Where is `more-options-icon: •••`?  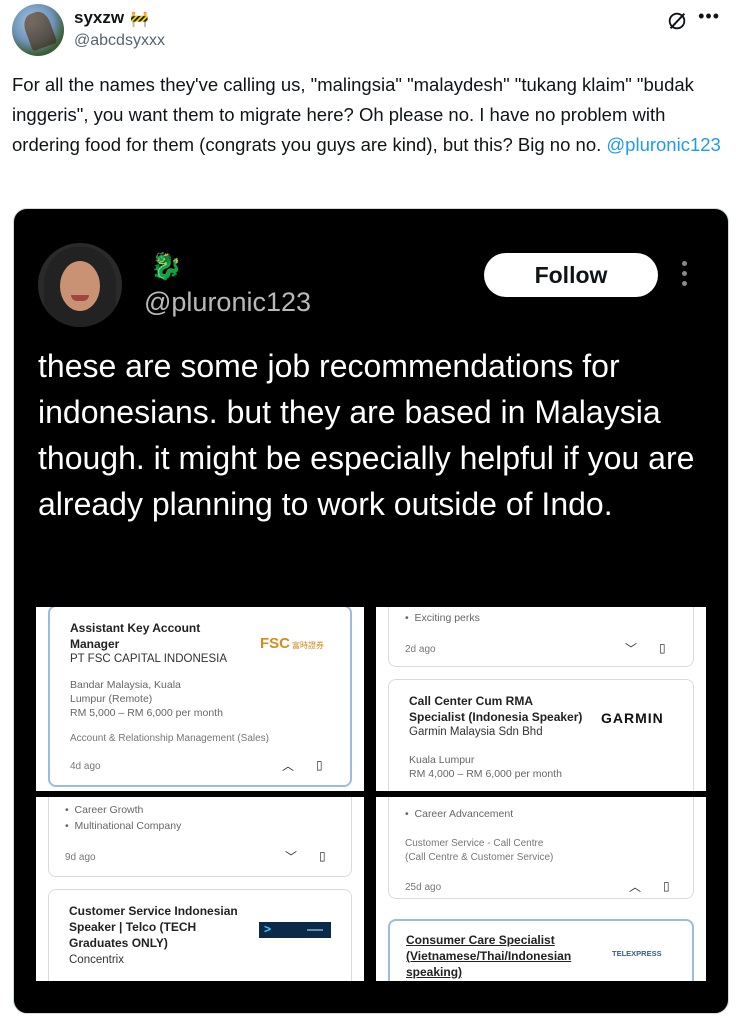
more-options-icon: ••• is located at coordinates (709, 16).